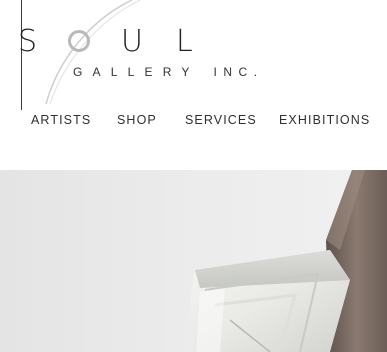 This screenshot has height=352, width=387. Describe the element at coordinates (113, 42) in the screenshot. I see `logo-wordmark: S U L` at that location.